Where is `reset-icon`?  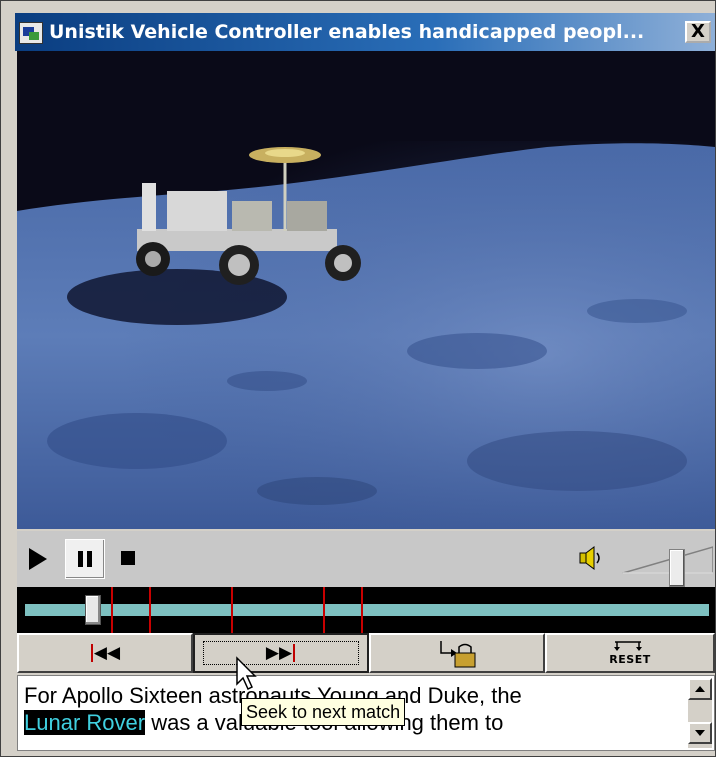
reset-icon is located at coordinates (628, 646).